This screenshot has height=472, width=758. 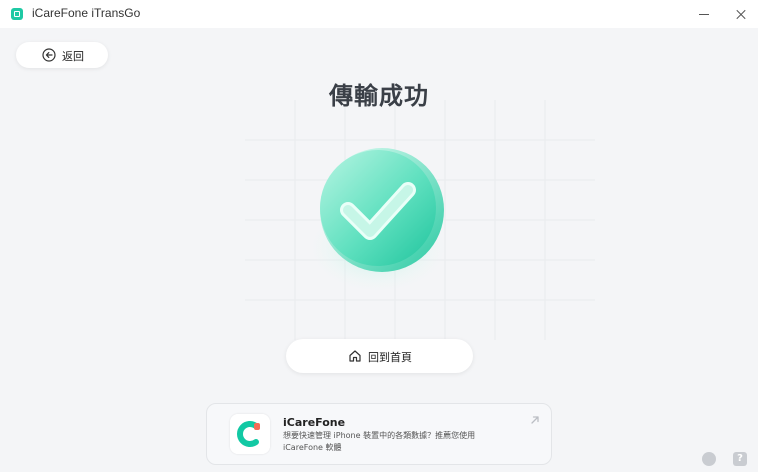 What do you see at coordinates (86, 13) in the screenshot?
I see `app-title: iCareFone iTransGo` at bounding box center [86, 13].